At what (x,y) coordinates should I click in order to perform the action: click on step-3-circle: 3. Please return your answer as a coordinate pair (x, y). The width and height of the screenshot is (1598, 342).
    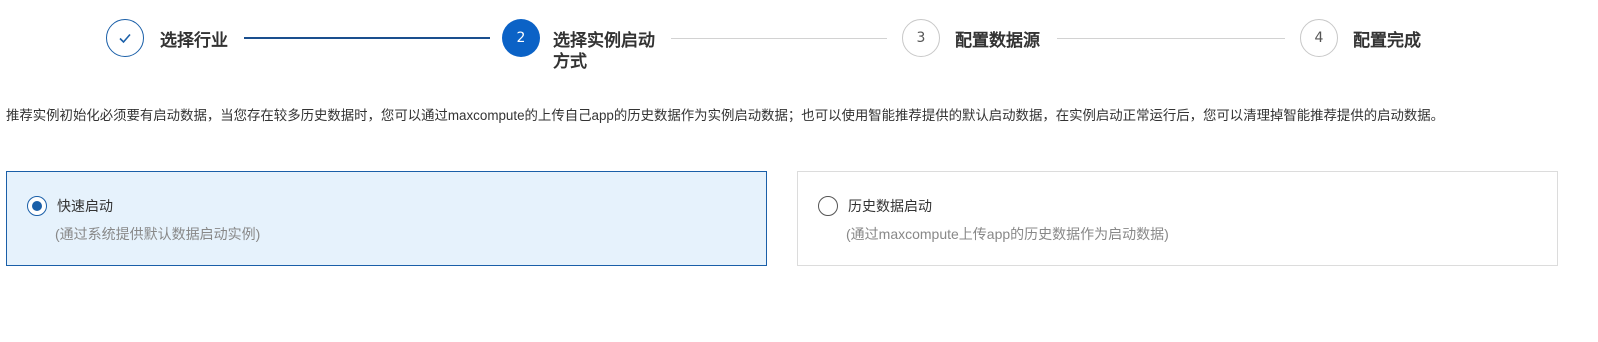
    Looking at the image, I should click on (921, 38).